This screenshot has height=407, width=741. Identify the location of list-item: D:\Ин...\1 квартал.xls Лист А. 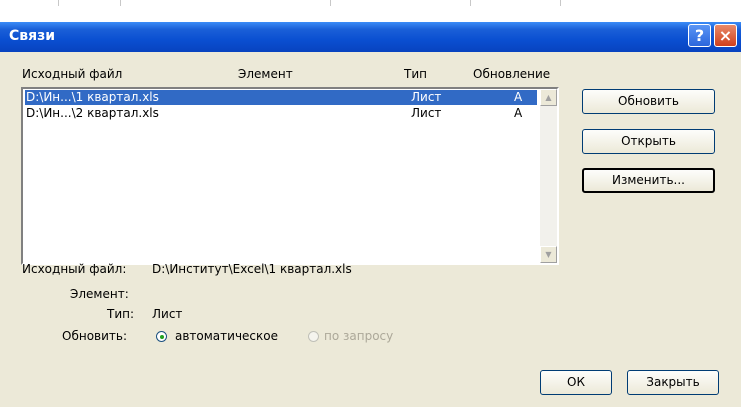
(281, 97).